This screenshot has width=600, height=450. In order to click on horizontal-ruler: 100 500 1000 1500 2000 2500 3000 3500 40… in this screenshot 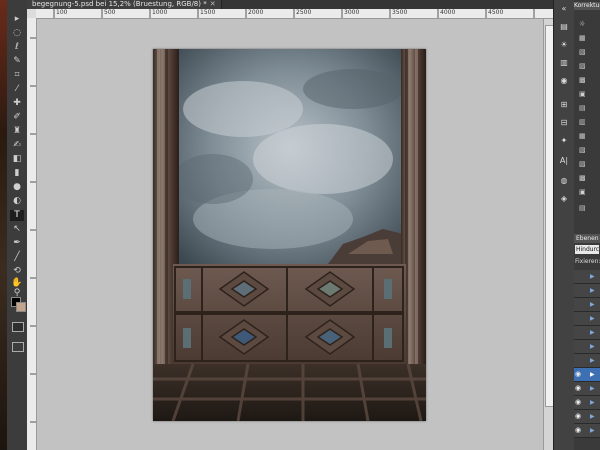, I will do `click(294, 14)`.